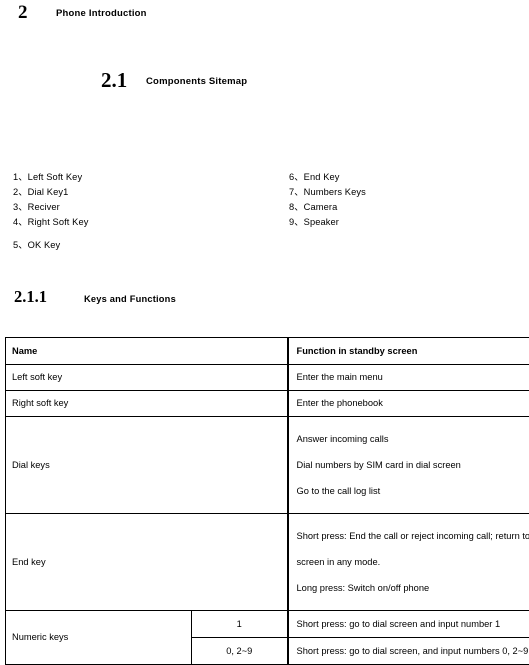  I want to click on numeric-key-cell: 1, so click(240, 624).